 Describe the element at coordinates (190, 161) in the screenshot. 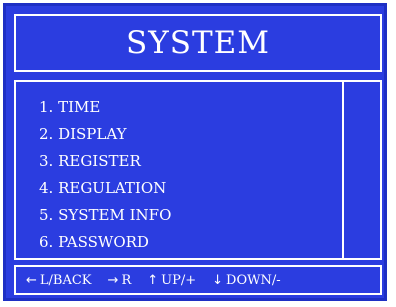

I see `menu-item-register: 3. REGISTER` at that location.